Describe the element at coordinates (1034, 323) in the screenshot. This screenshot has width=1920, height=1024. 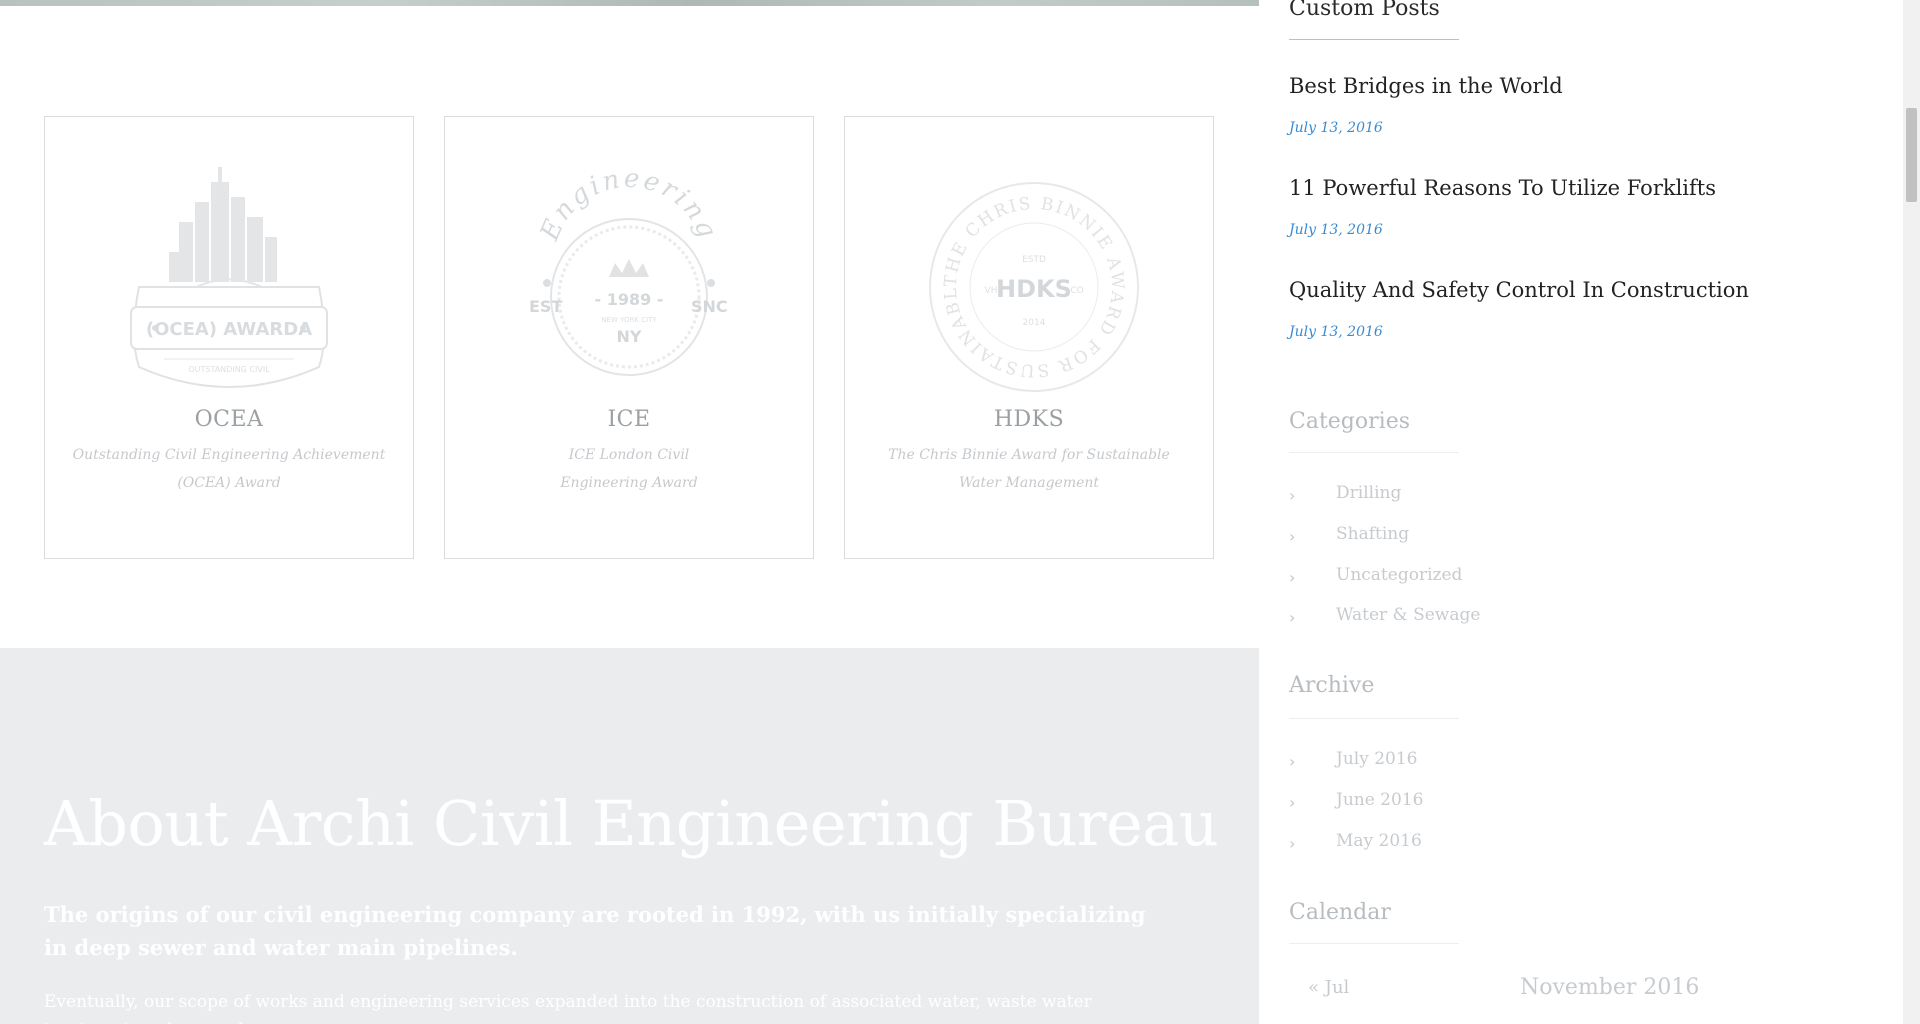
I see `hdks-logo-year: 2014` at that location.